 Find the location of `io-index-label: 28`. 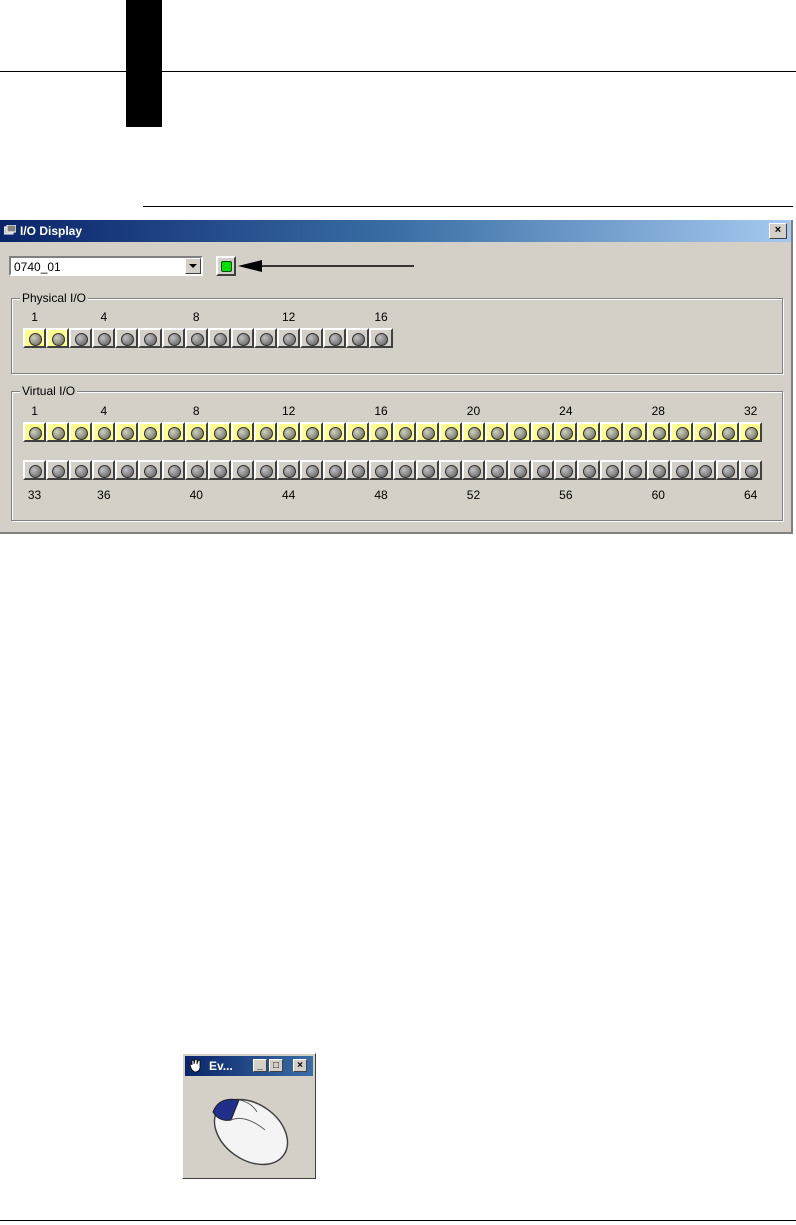

io-index-label: 28 is located at coordinates (658, 411).